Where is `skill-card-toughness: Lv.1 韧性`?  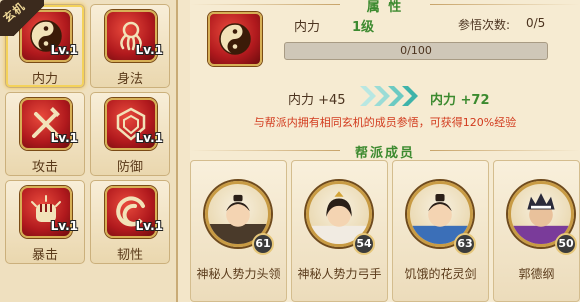
skill-card-toughness: Lv.1 韧性 is located at coordinates (130, 222).